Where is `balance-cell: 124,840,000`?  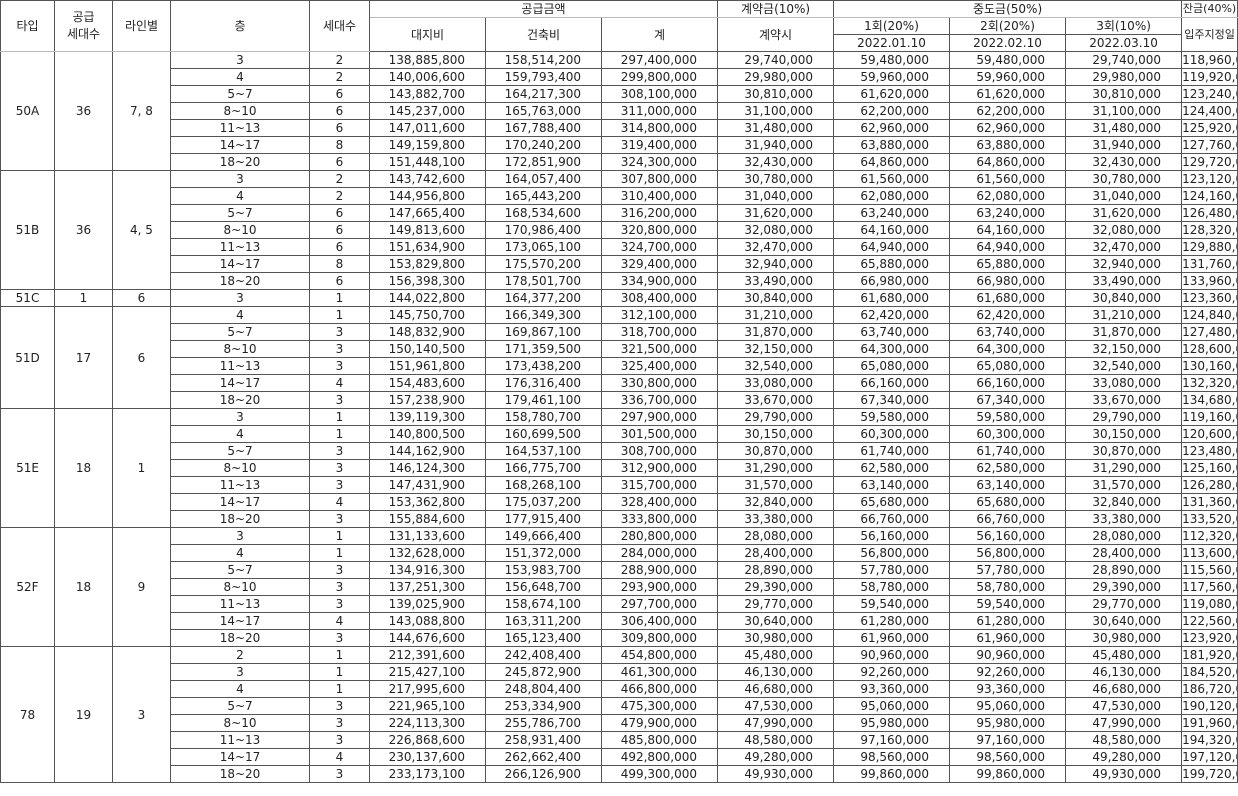 balance-cell: 124,840,000 is located at coordinates (1209, 315).